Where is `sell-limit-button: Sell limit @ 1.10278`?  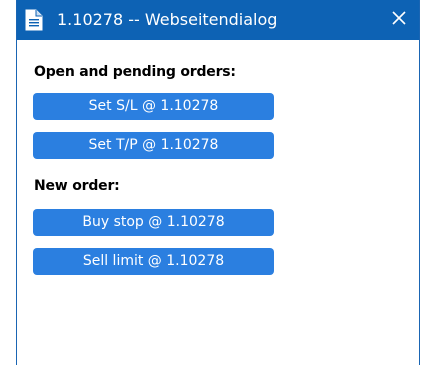 sell-limit-button: Sell limit @ 1.10278 is located at coordinates (153, 261).